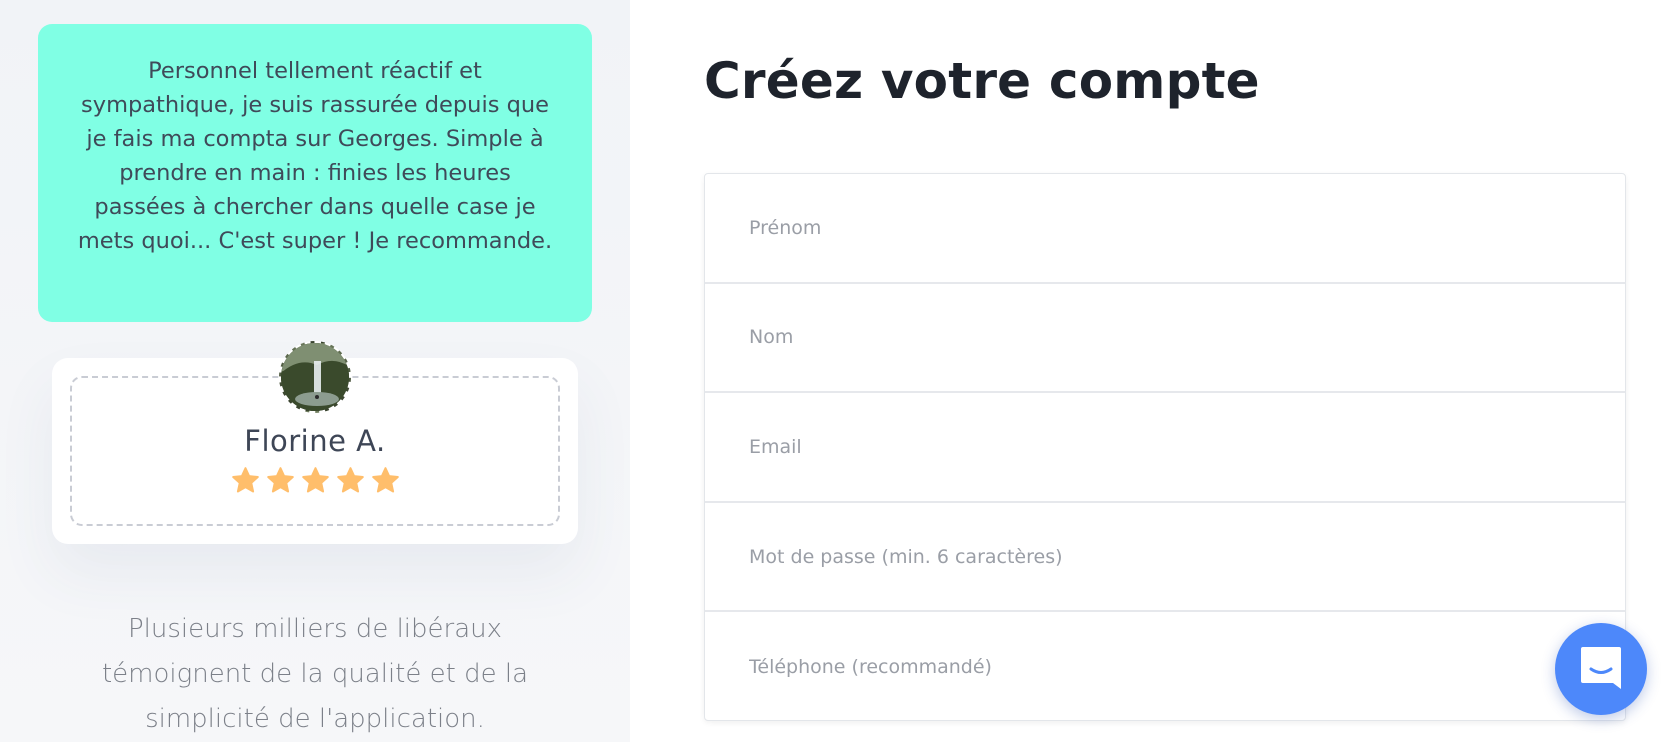  I want to click on password-row, so click(1165, 557).